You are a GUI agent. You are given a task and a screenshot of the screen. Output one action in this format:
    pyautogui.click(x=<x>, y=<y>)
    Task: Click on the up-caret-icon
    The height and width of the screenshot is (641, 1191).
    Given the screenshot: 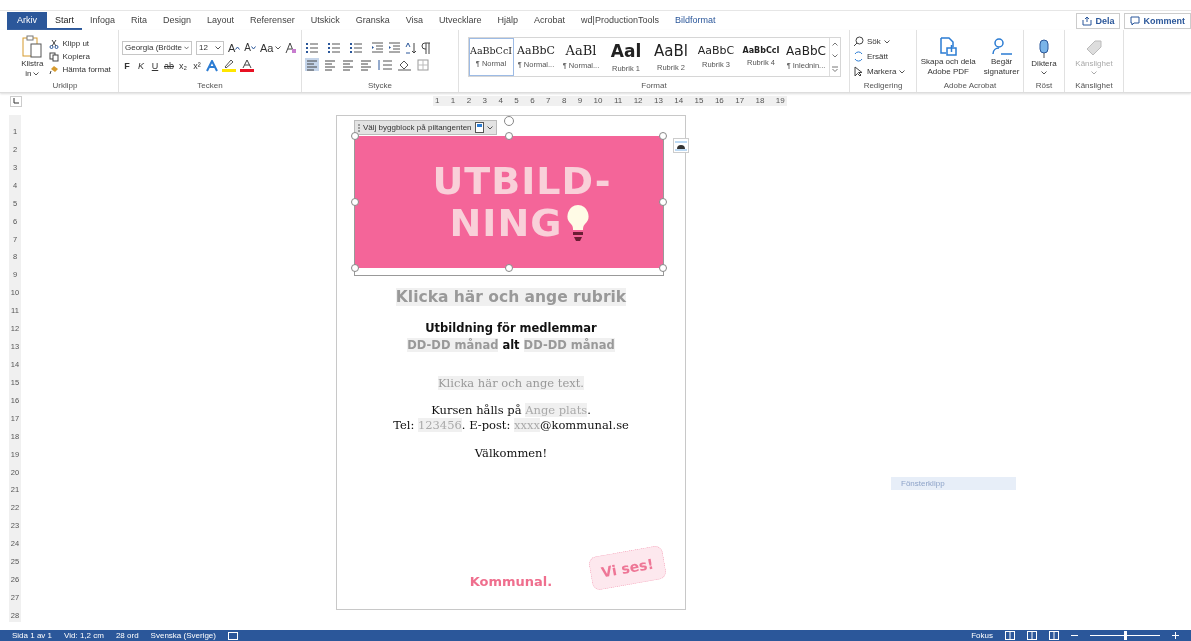 What is the action you would take?
    pyautogui.click(x=834, y=43)
    